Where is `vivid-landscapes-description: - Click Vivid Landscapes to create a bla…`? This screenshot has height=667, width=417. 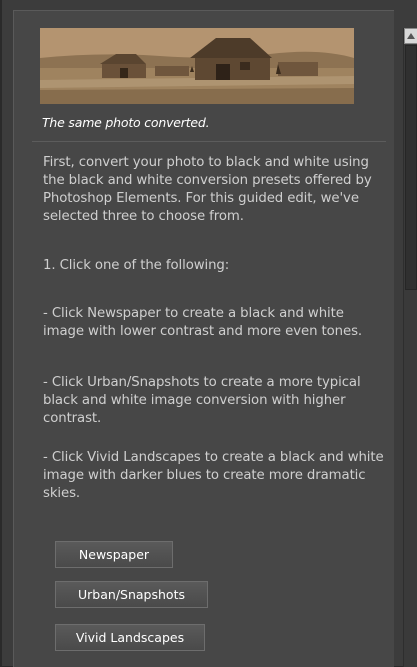
vivid-landscapes-description: - Click Vivid Landscapes to create a bla… is located at coordinates (213, 475).